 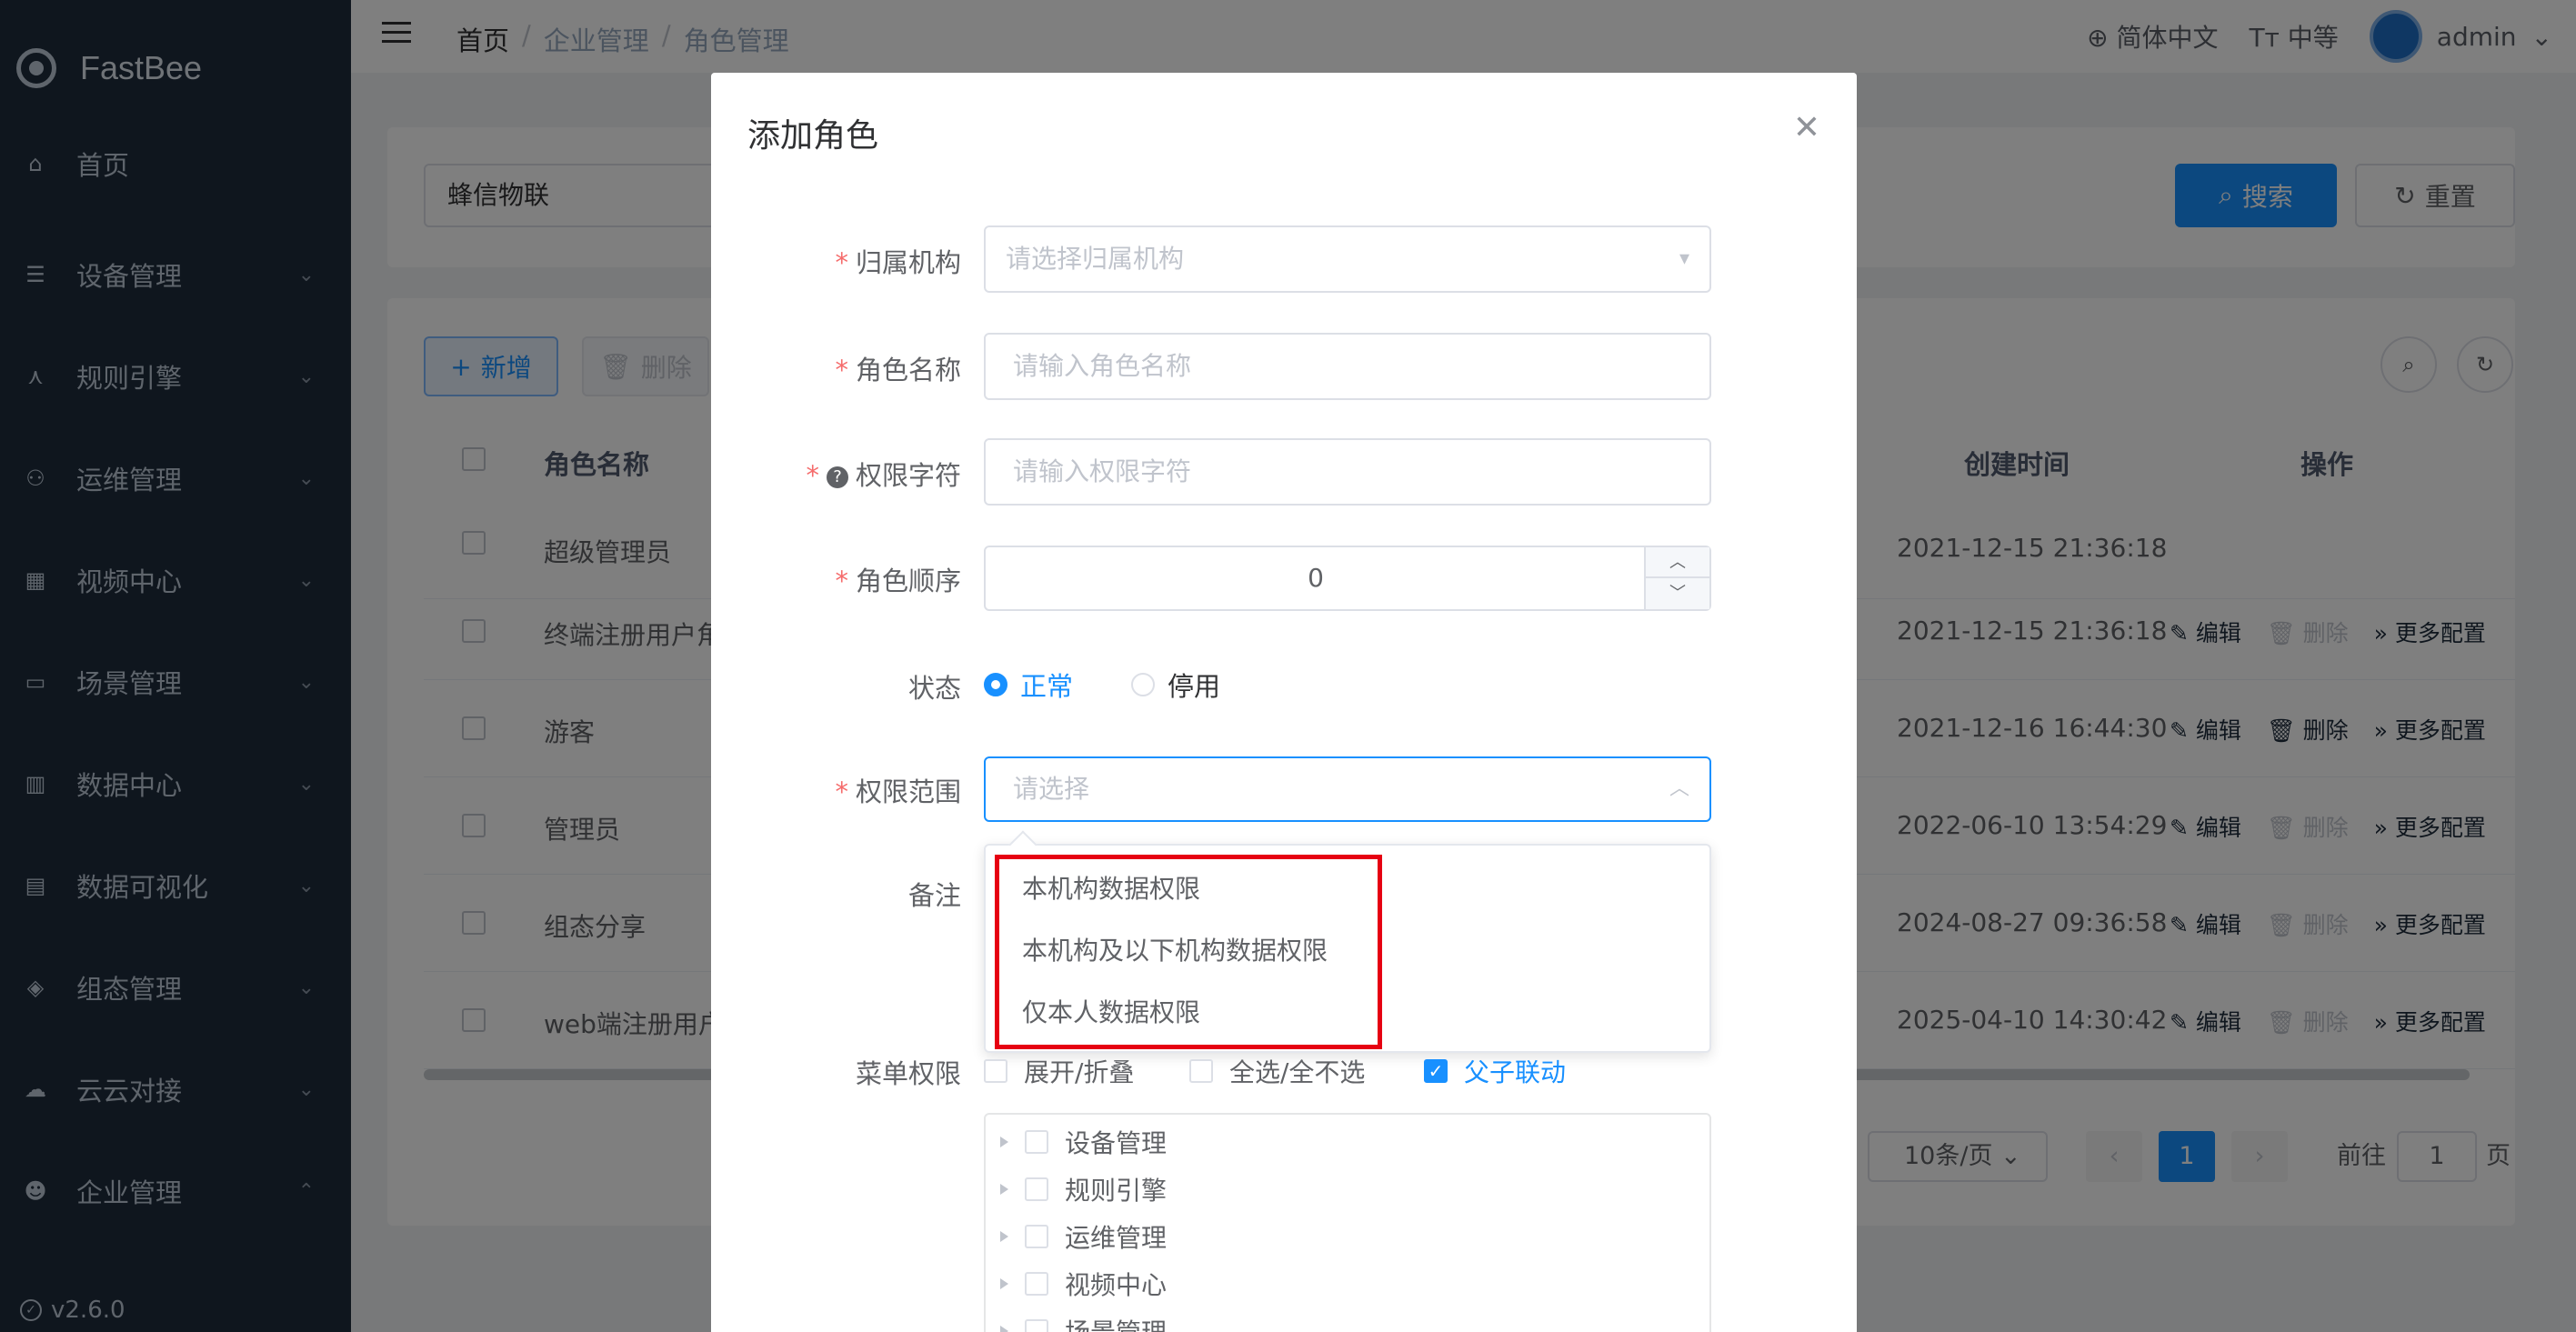 What do you see at coordinates (1347, 578) in the screenshot?
I see `role-order-stepper: 0 ︿ ﹀` at bounding box center [1347, 578].